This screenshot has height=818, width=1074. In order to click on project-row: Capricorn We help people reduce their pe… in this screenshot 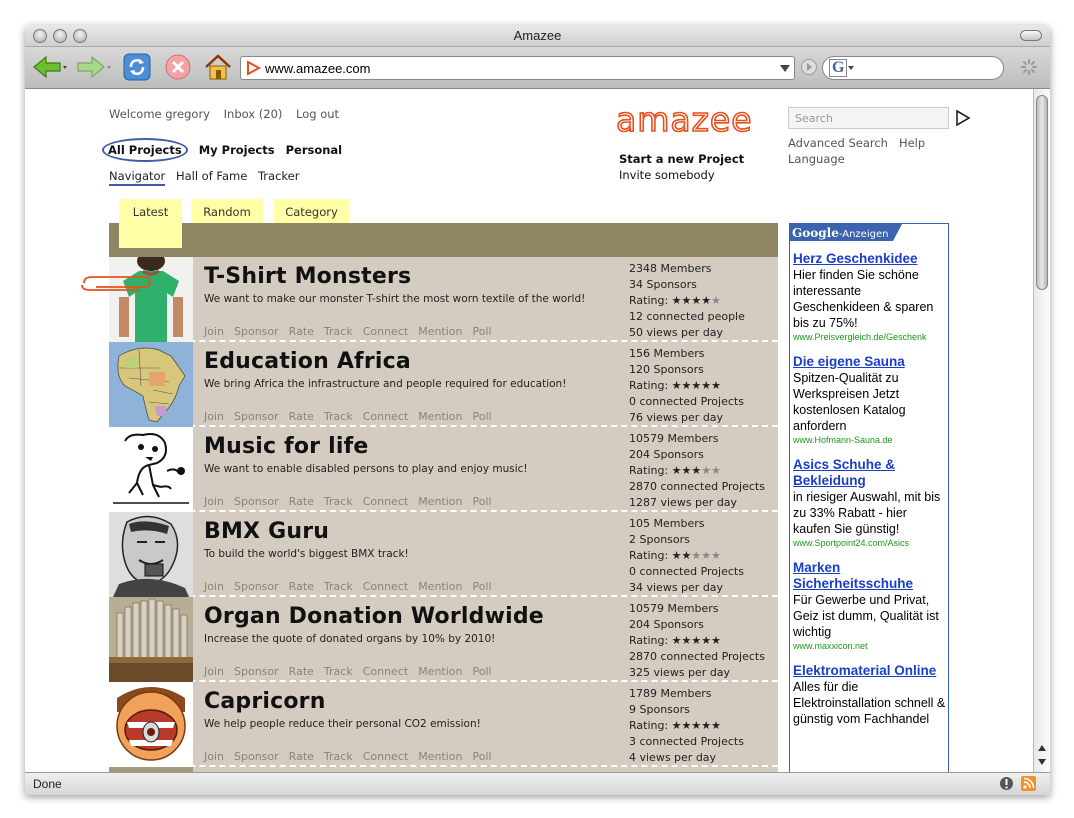, I will do `click(443, 724)`.